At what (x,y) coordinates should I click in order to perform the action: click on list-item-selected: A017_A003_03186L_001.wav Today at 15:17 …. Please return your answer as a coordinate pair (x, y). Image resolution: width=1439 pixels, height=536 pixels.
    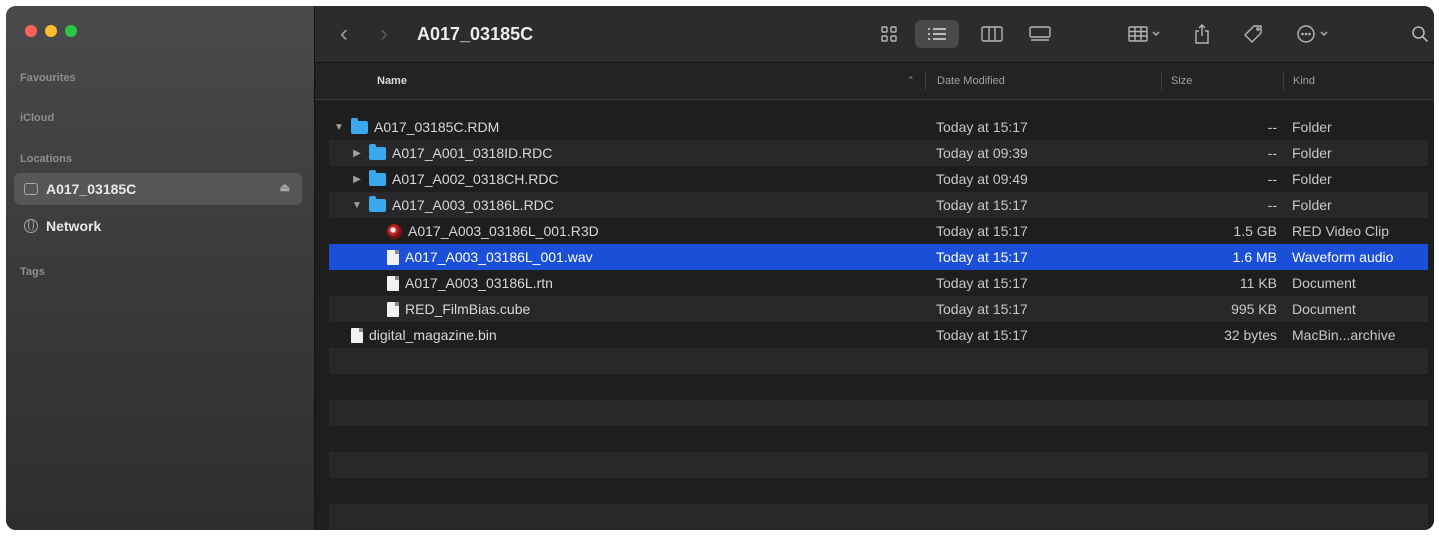
    Looking at the image, I should click on (878, 257).